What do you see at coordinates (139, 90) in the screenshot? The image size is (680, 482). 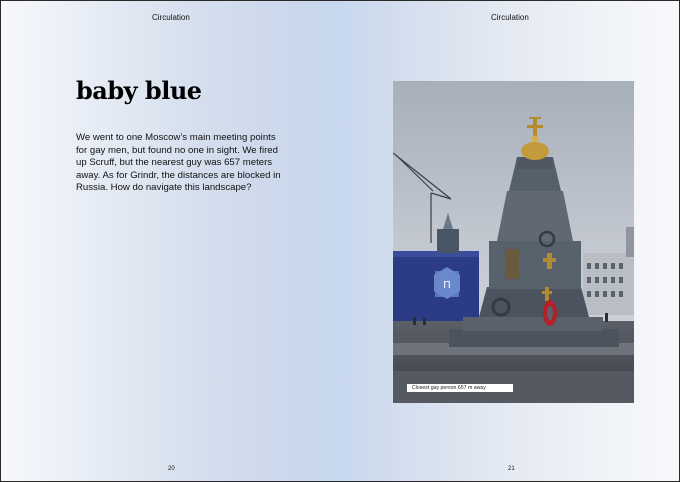 I see `article-heading: baby blue` at bounding box center [139, 90].